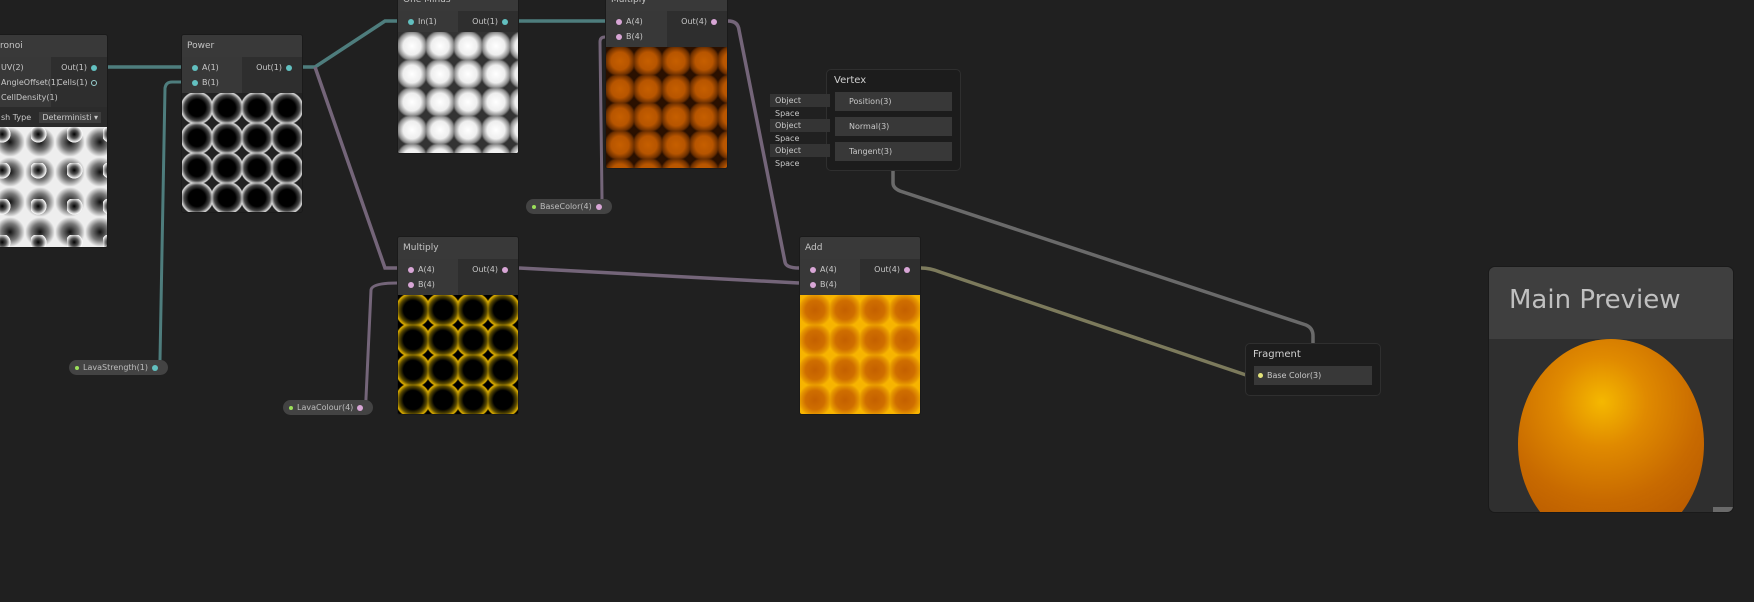 This screenshot has height=602, width=1754. What do you see at coordinates (16, 117) in the screenshot?
I see `hash-type-label: sh Type` at bounding box center [16, 117].